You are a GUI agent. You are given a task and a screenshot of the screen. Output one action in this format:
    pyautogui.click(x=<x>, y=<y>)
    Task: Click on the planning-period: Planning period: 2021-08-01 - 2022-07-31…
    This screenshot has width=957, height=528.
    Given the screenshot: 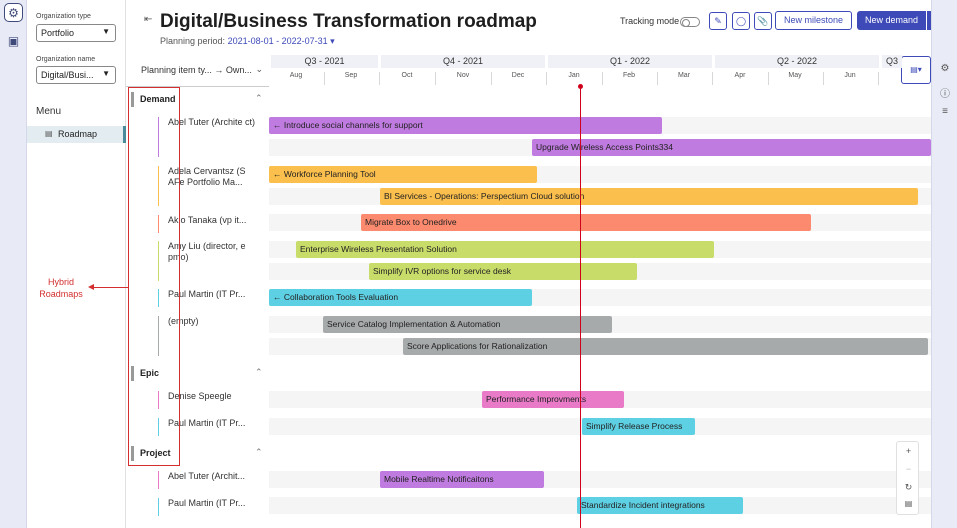 What is the action you would take?
    pyautogui.click(x=247, y=41)
    